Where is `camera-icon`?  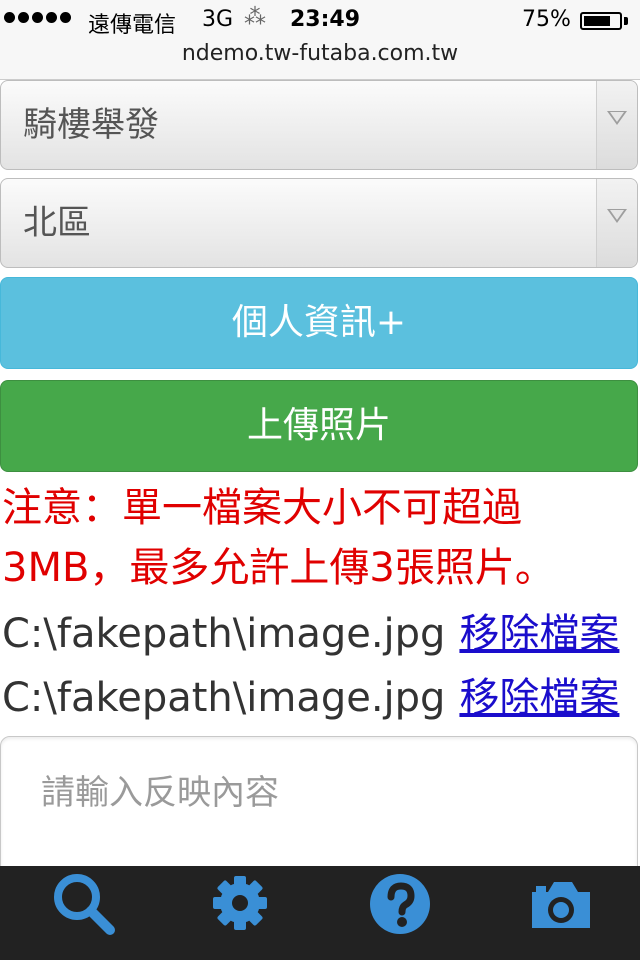
camera-icon is located at coordinates (561, 905).